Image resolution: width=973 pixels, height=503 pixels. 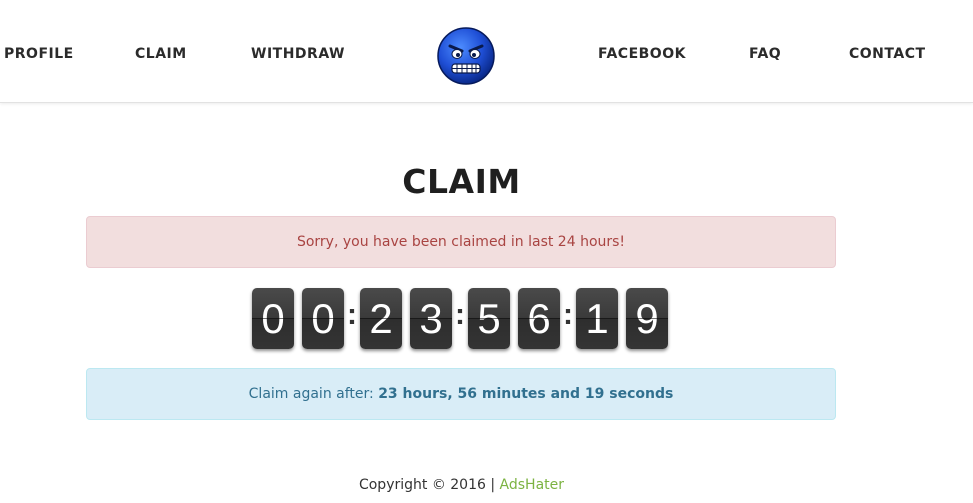 I want to click on nav-contact-link: CONTACT, so click(x=887, y=54).